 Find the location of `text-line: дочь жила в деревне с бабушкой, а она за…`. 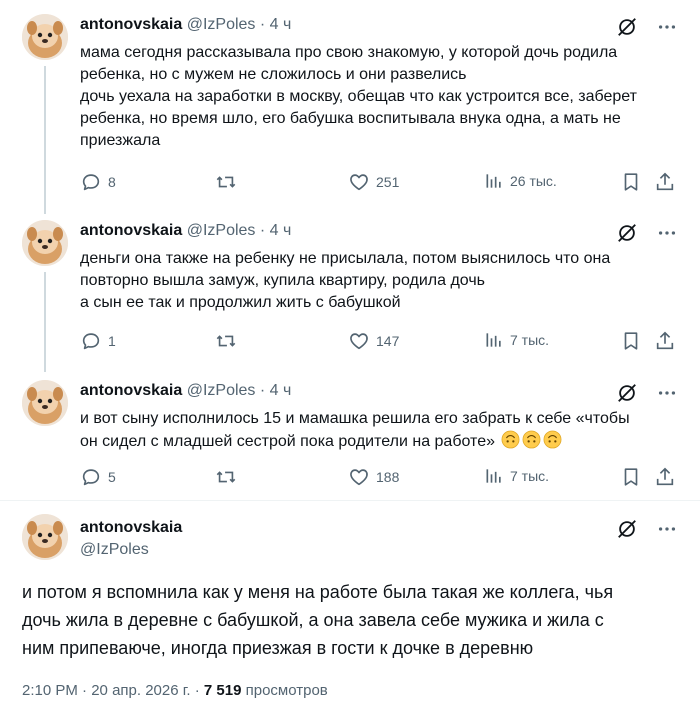

text-line: дочь жила в деревне с бабушкой, а она за… is located at coordinates (313, 620).